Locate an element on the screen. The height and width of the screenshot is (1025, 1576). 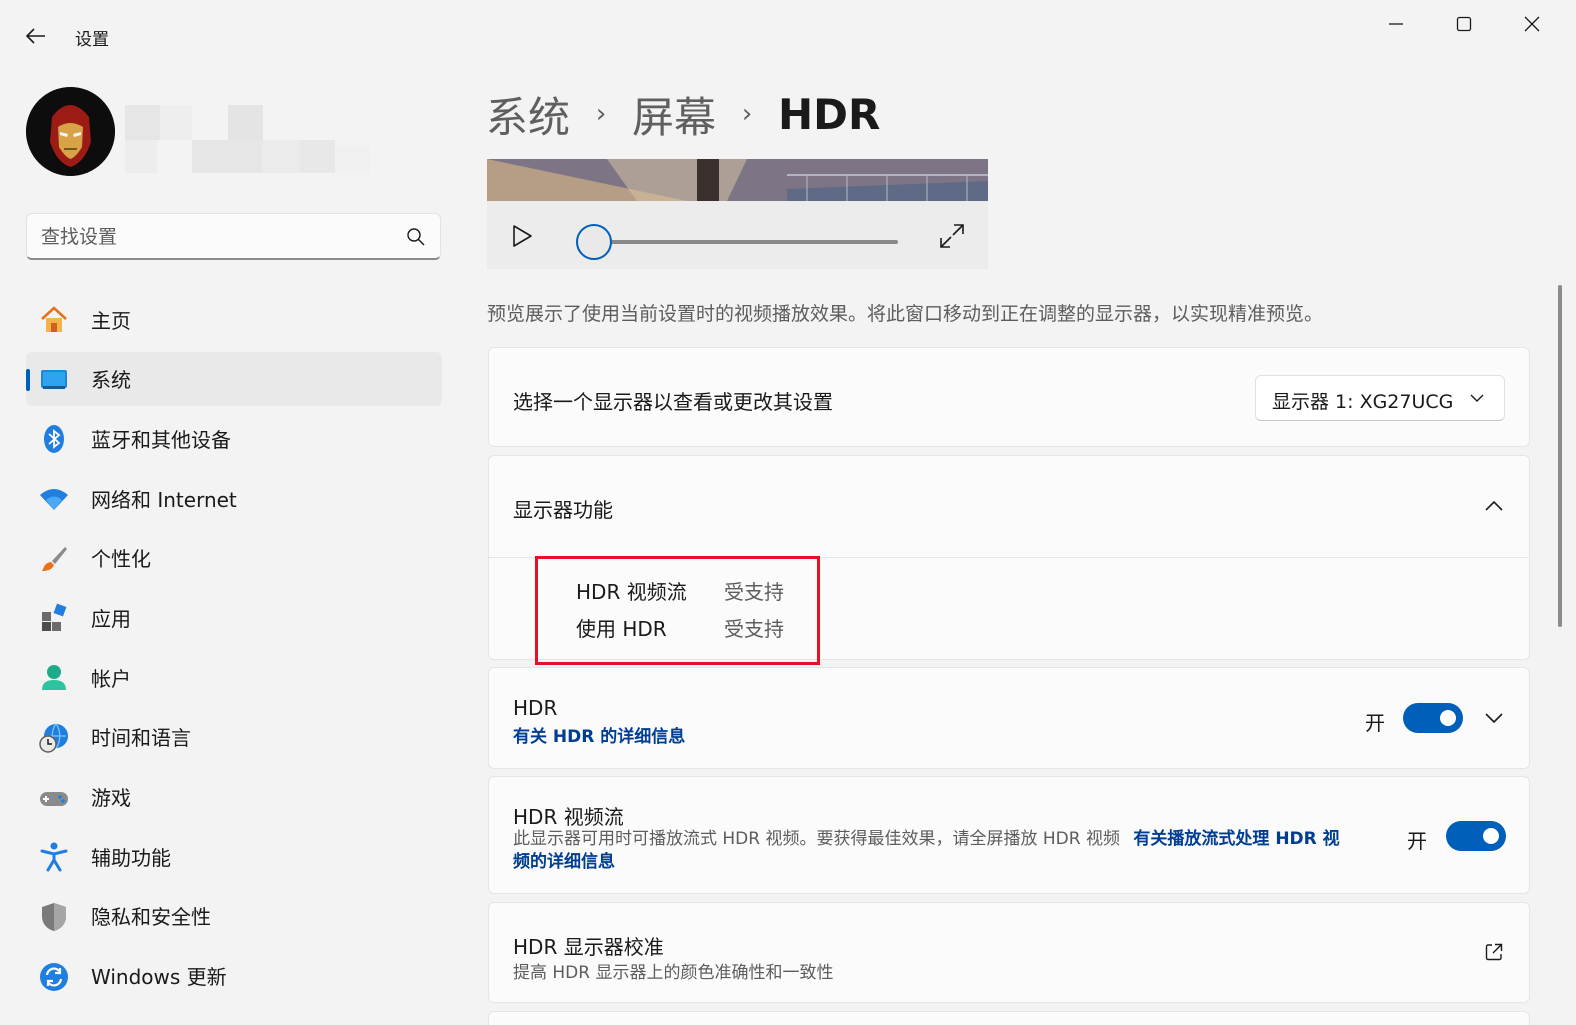
video-controls is located at coordinates (737, 235).